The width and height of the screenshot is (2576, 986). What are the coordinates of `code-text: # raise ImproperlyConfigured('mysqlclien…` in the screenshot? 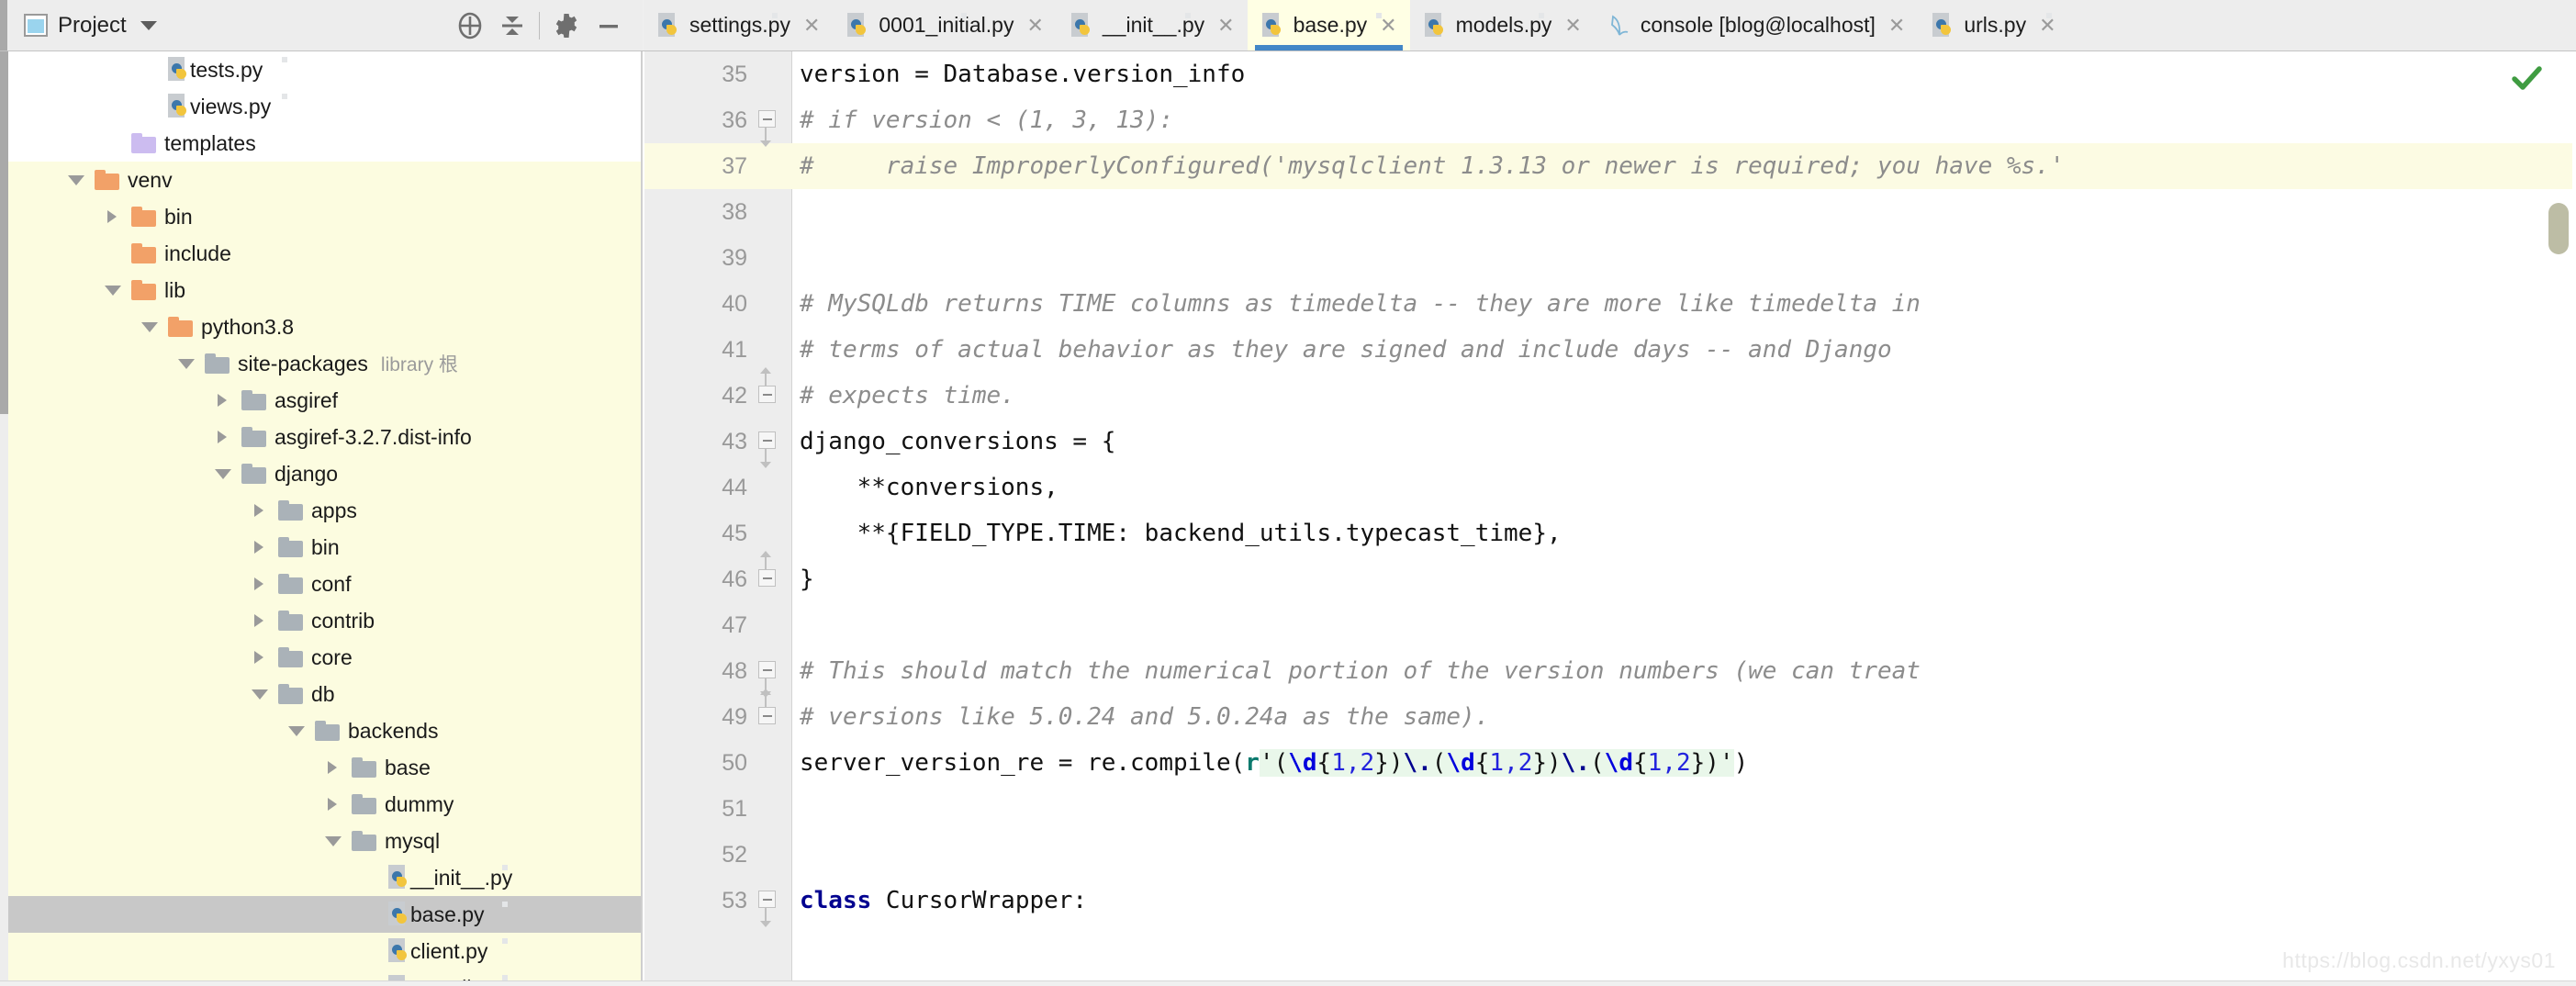 It's located at (1432, 166).